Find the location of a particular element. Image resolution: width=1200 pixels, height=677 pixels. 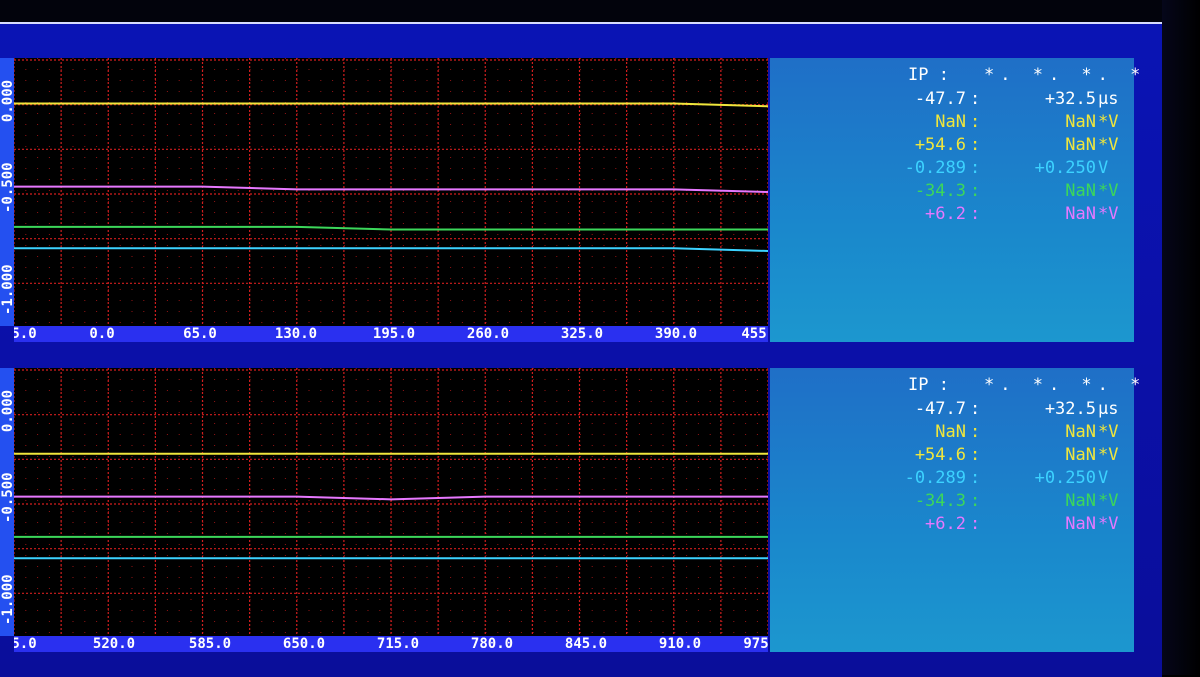

x-tick-label: 195.0 is located at coordinates (394, 334).